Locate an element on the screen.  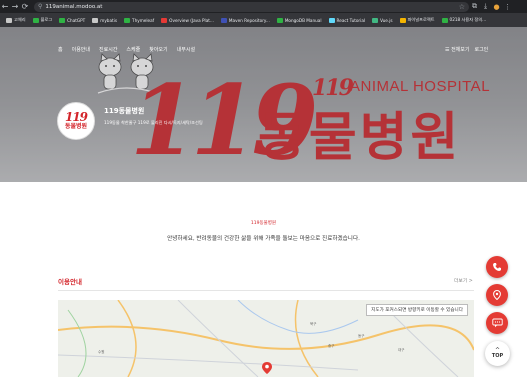
bookmark-label: 블로그 is located at coordinates (46, 19).